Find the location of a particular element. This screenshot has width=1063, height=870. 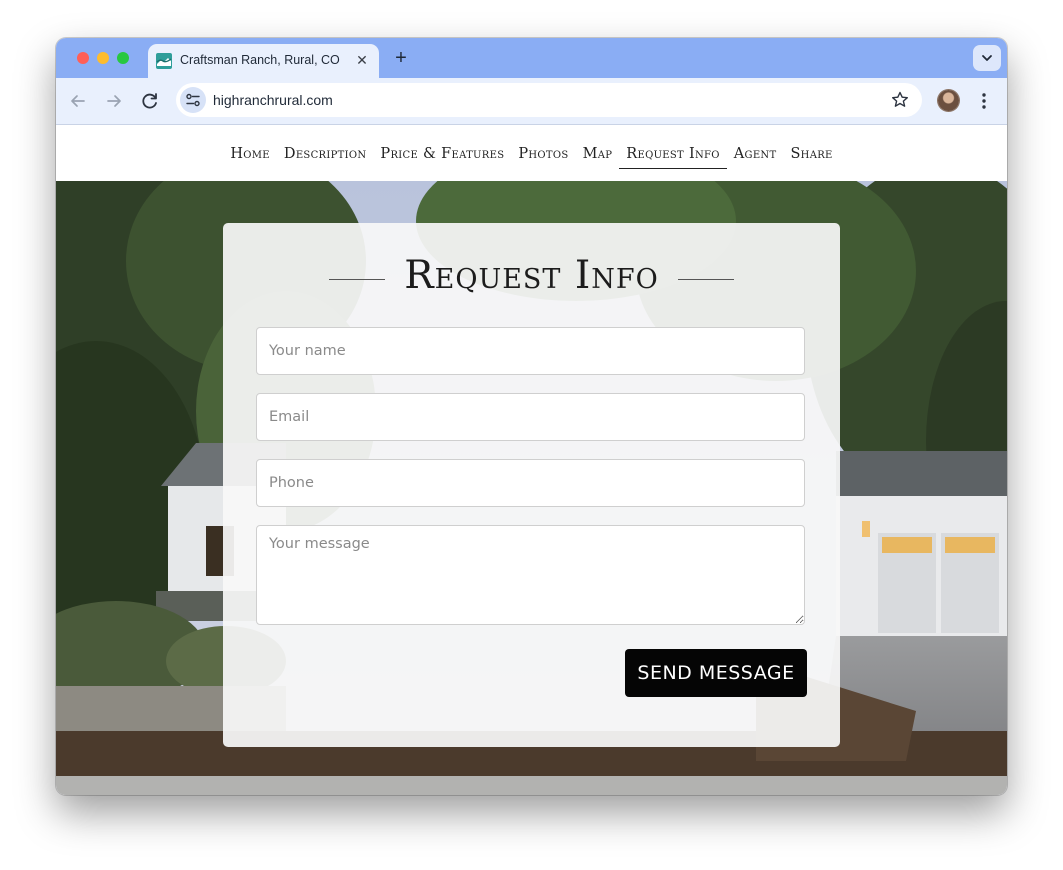

reload-icon is located at coordinates (150, 101).